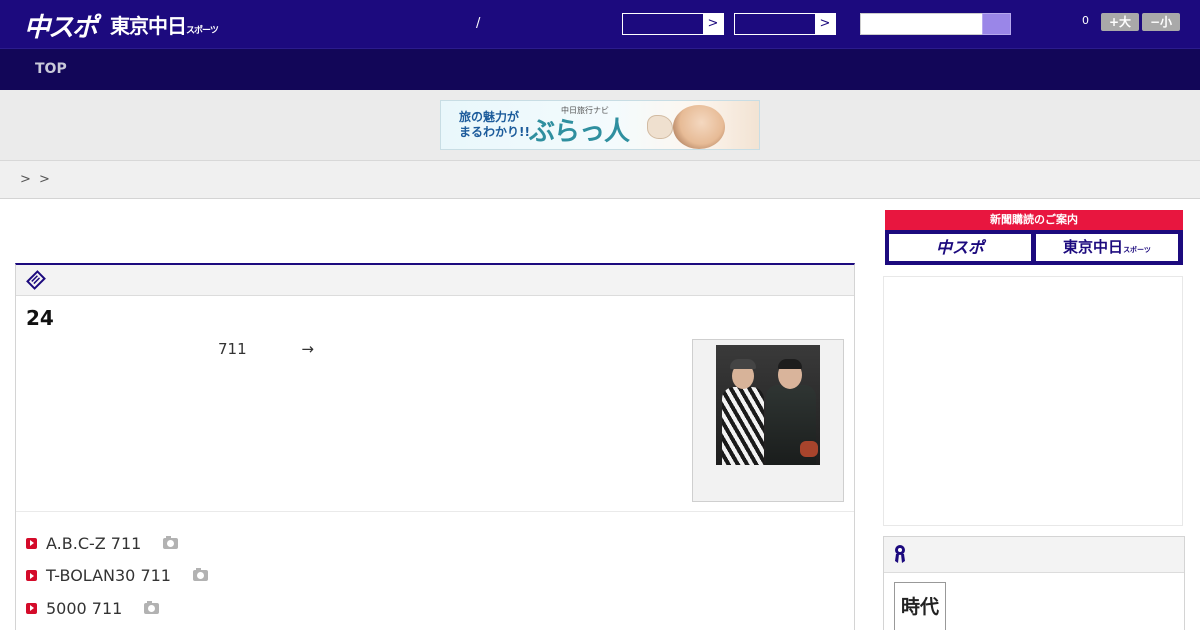  I want to click on banner-line-1: 旅の魅力が, so click(489, 117).